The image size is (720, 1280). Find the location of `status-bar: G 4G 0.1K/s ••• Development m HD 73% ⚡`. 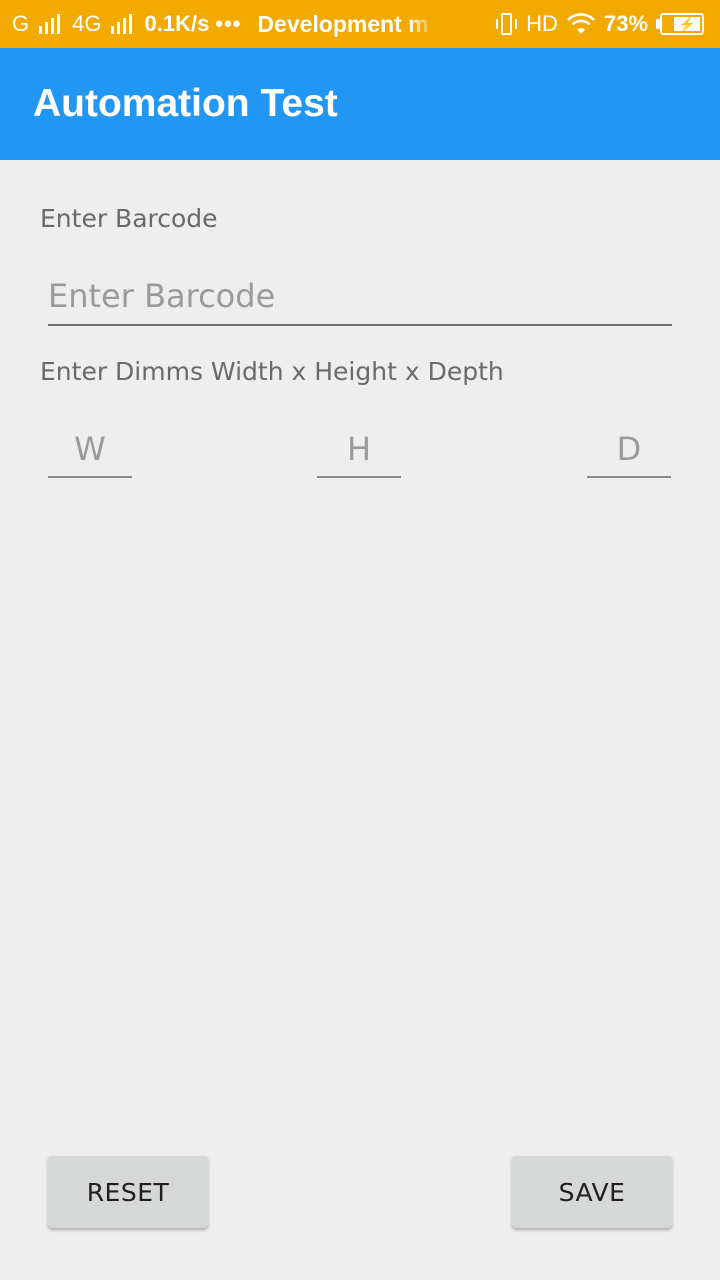

status-bar: G 4G 0.1K/s ••• Development m HD 73% ⚡ is located at coordinates (360, 24).